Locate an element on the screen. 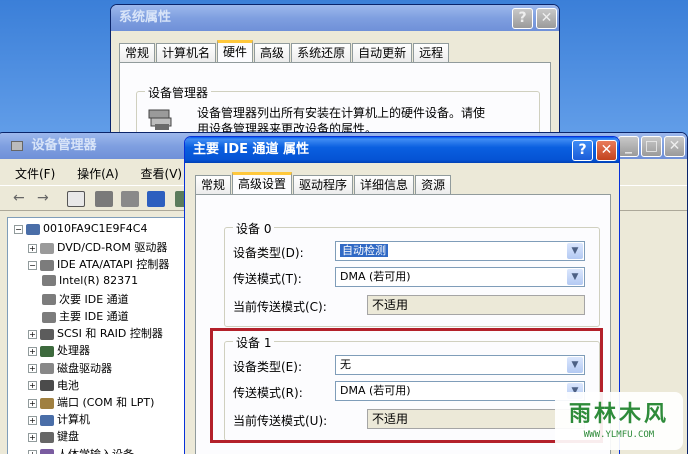 This screenshot has width=688, height=454. print-icon is located at coordinates (130, 199).